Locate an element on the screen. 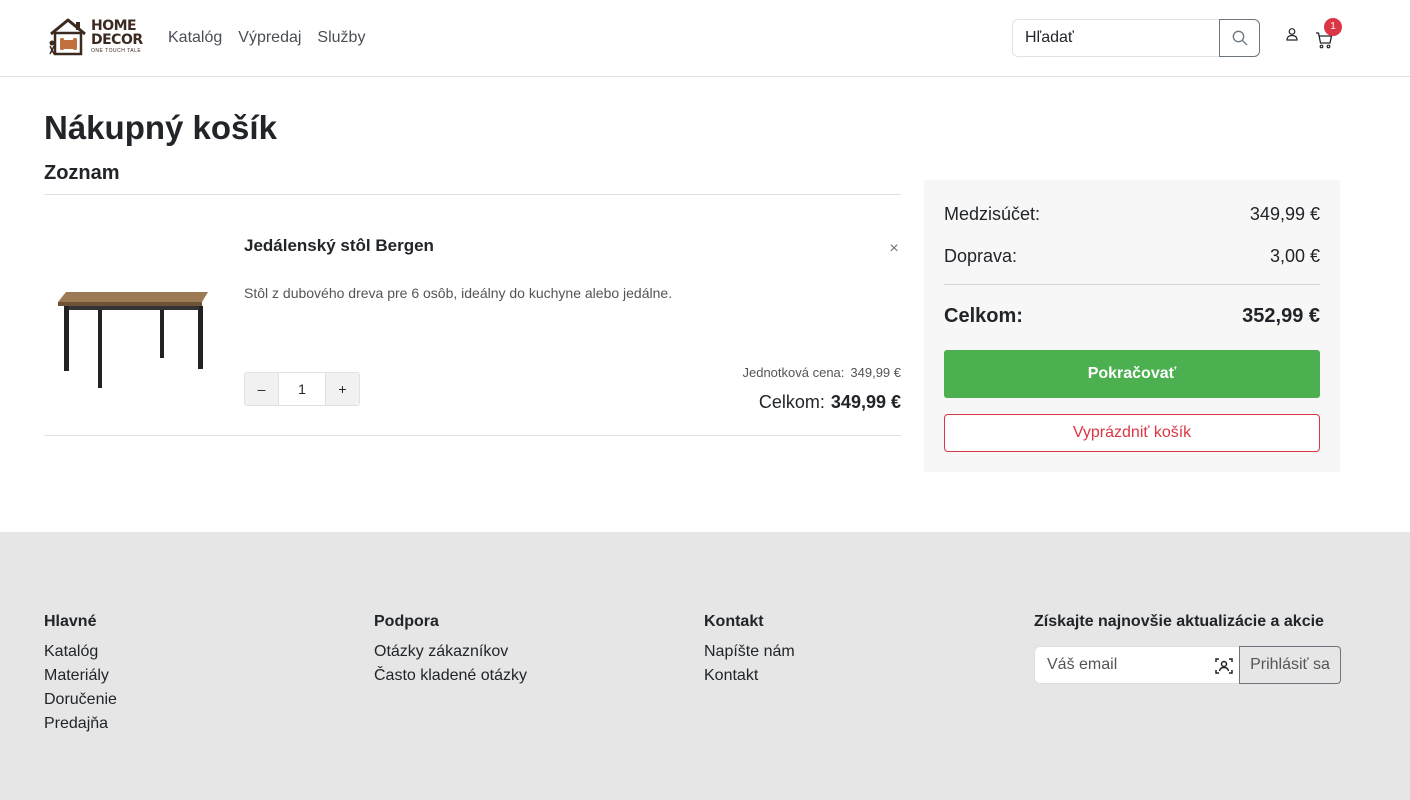  nav-sluzby: Služby is located at coordinates (341, 38).